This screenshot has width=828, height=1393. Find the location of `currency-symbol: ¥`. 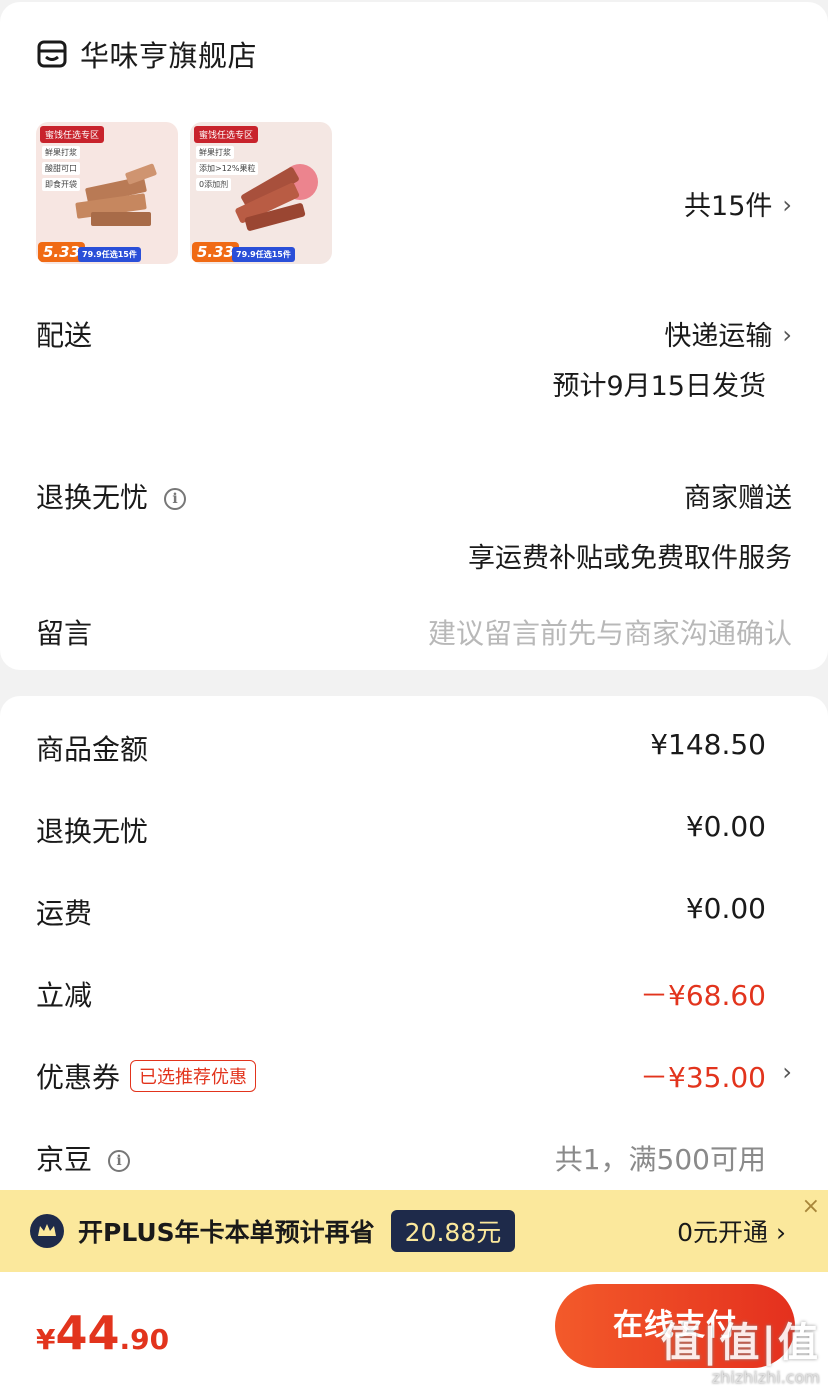

currency-symbol: ¥ is located at coordinates (46, 1339).